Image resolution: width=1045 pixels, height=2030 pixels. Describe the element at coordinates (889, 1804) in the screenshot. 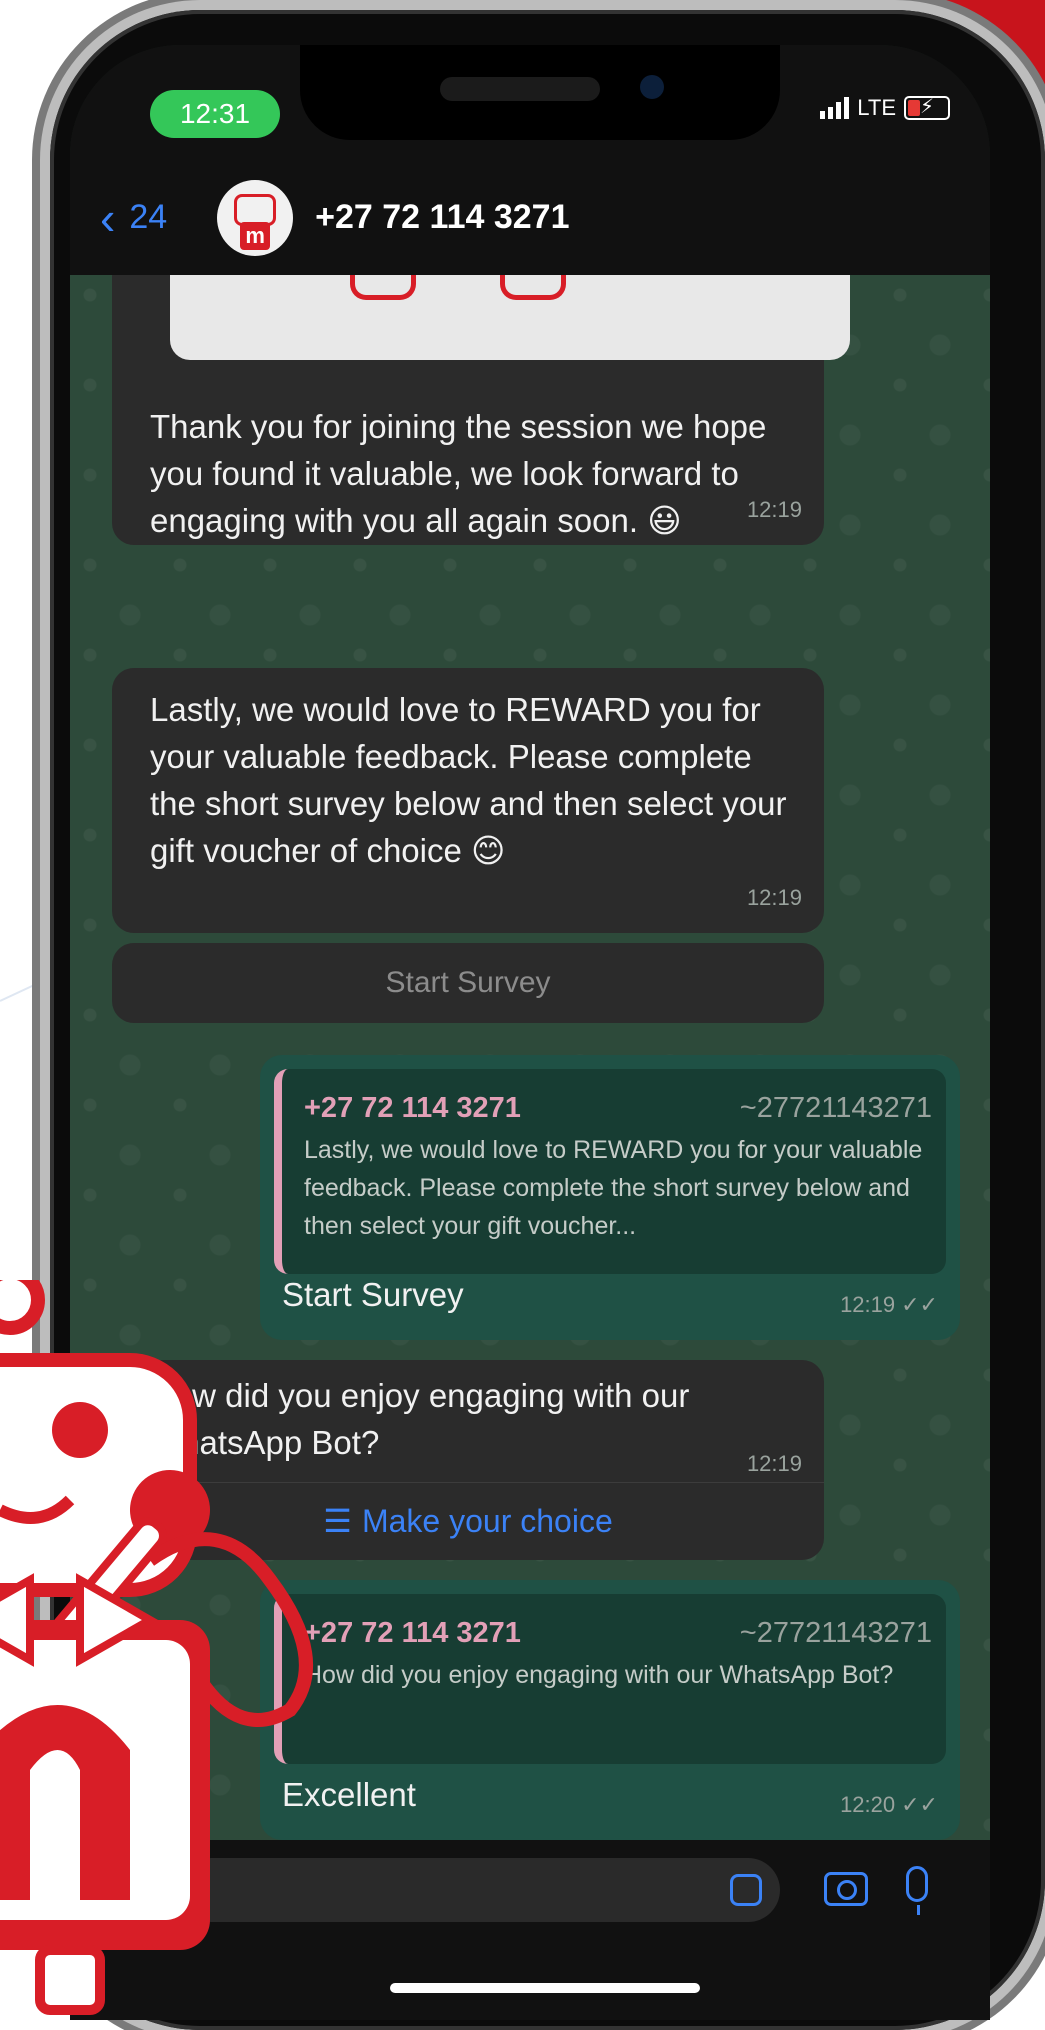

I see `message-time: 12:20 ✓✓` at that location.